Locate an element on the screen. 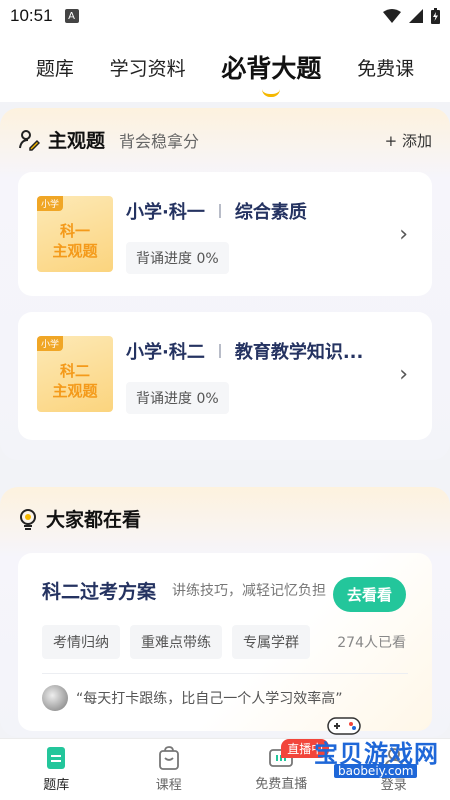 Image resolution: width=450 pixels, height=800 pixels. tab-must-memorize-label: 必背大题 is located at coordinates (271, 68).